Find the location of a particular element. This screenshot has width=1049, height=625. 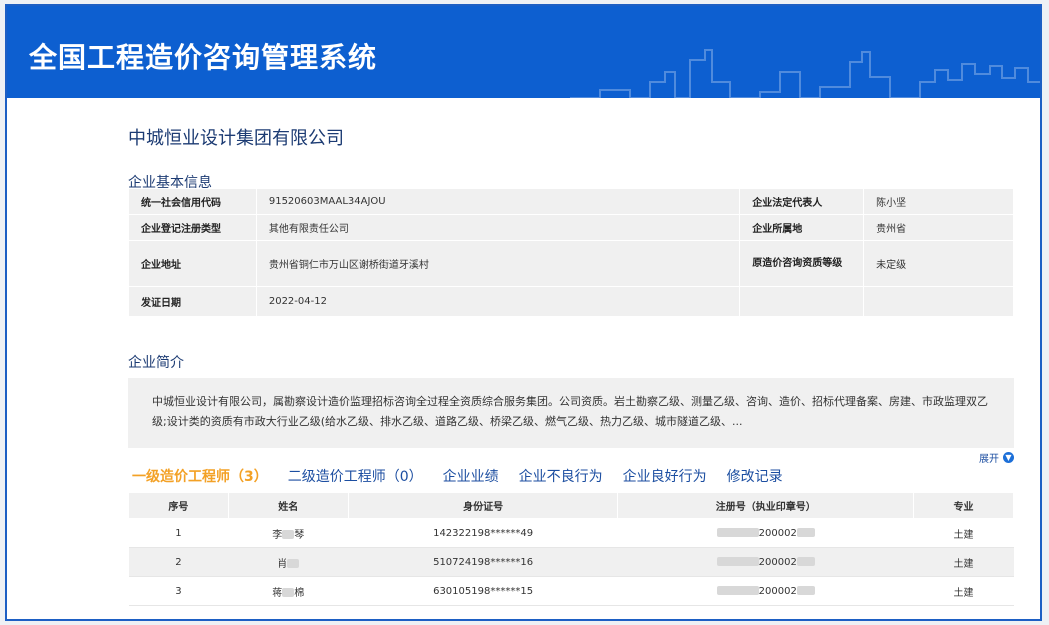

engineer-name: 肖 is located at coordinates (288, 562).